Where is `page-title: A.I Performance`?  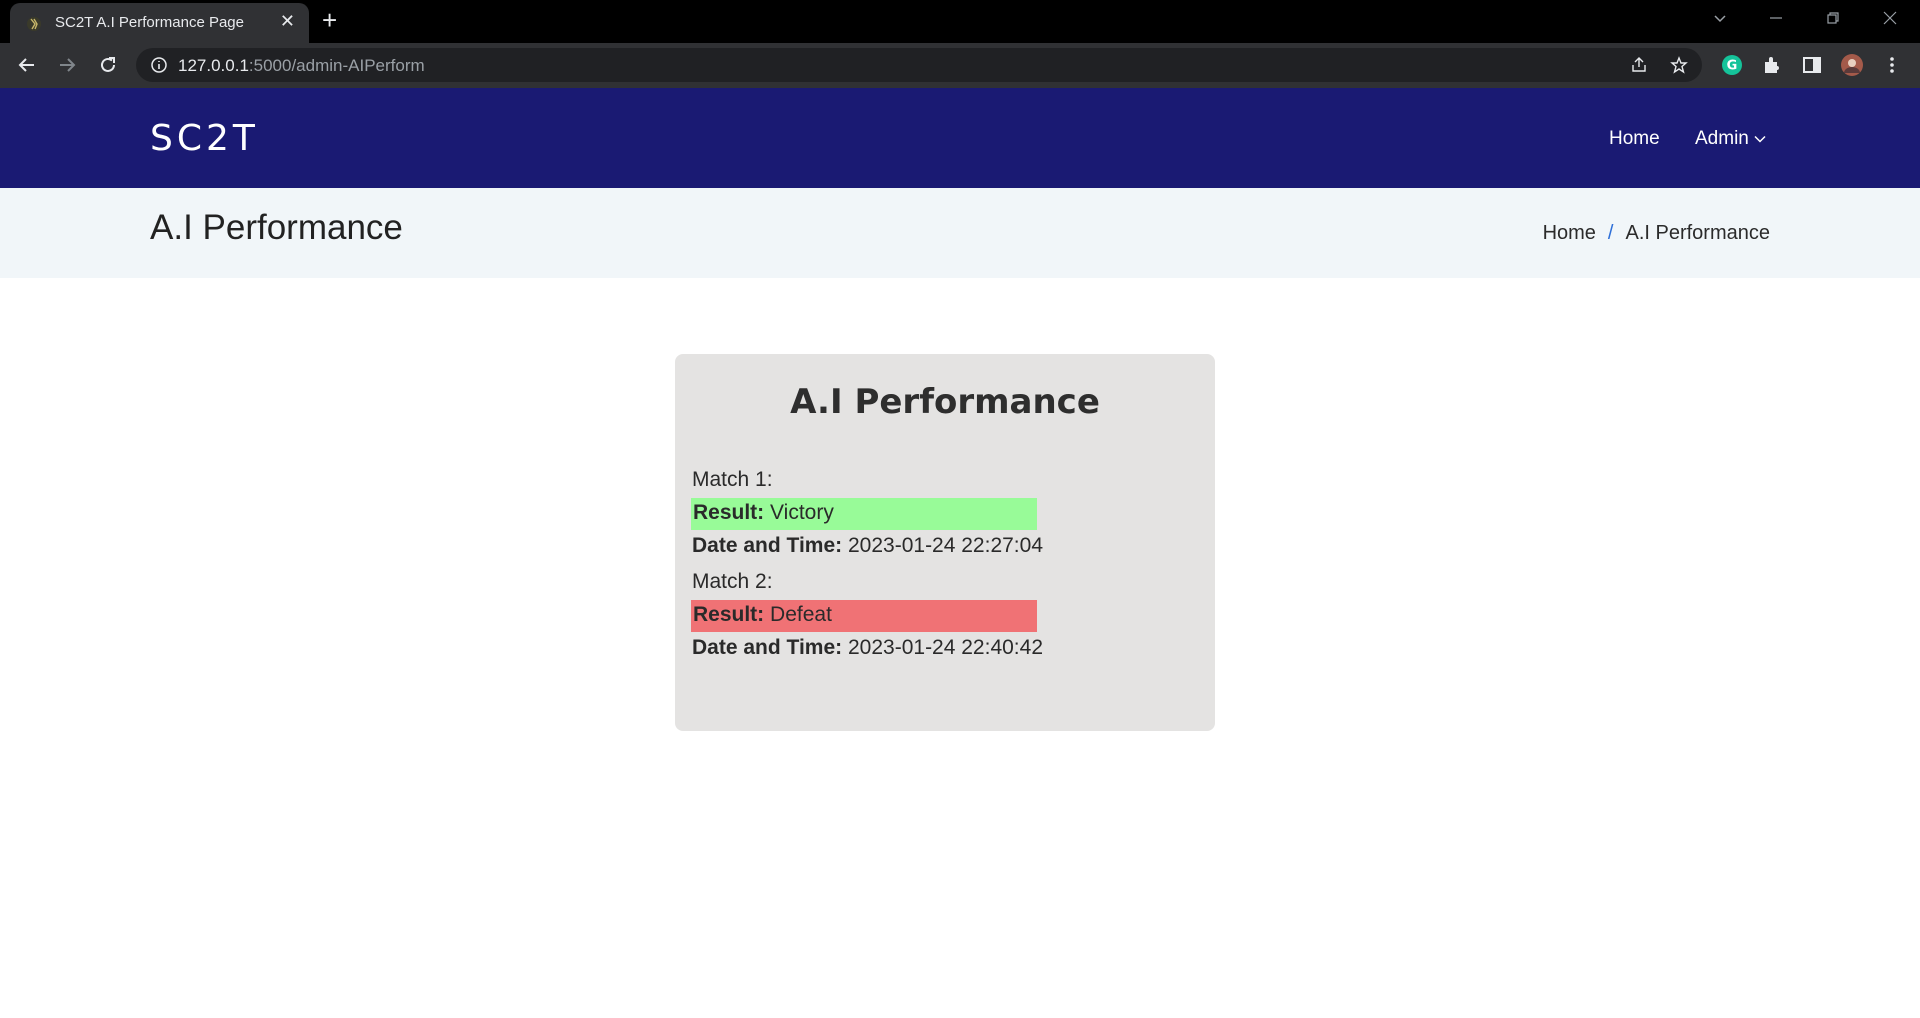 page-title: A.I Performance is located at coordinates (276, 227).